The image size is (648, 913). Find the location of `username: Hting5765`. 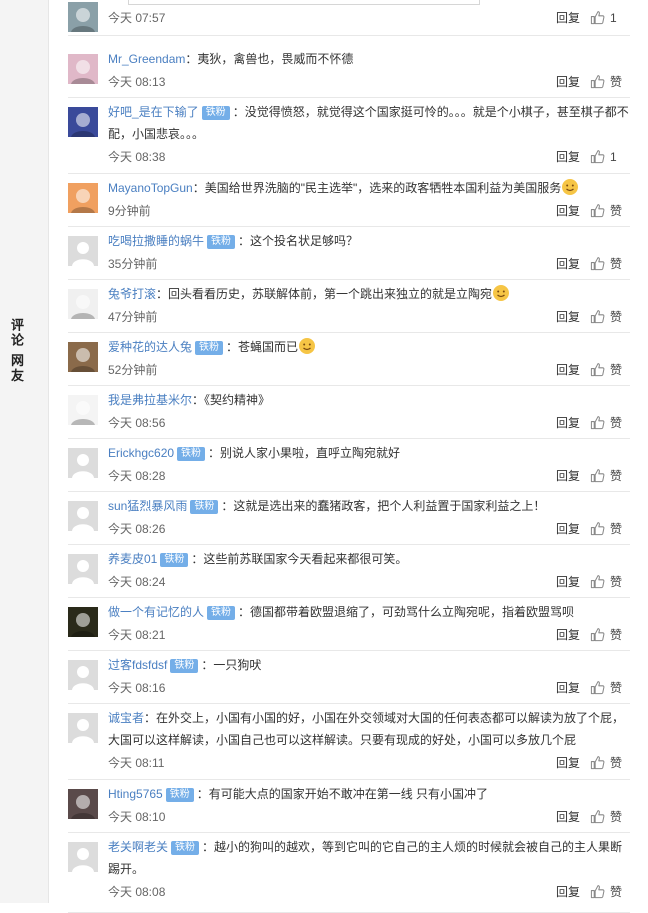

username: Hting5765 is located at coordinates (135, 794).